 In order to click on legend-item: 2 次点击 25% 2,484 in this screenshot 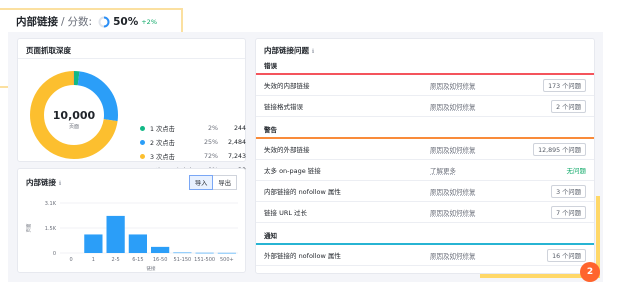, I will do `click(193, 142)`.